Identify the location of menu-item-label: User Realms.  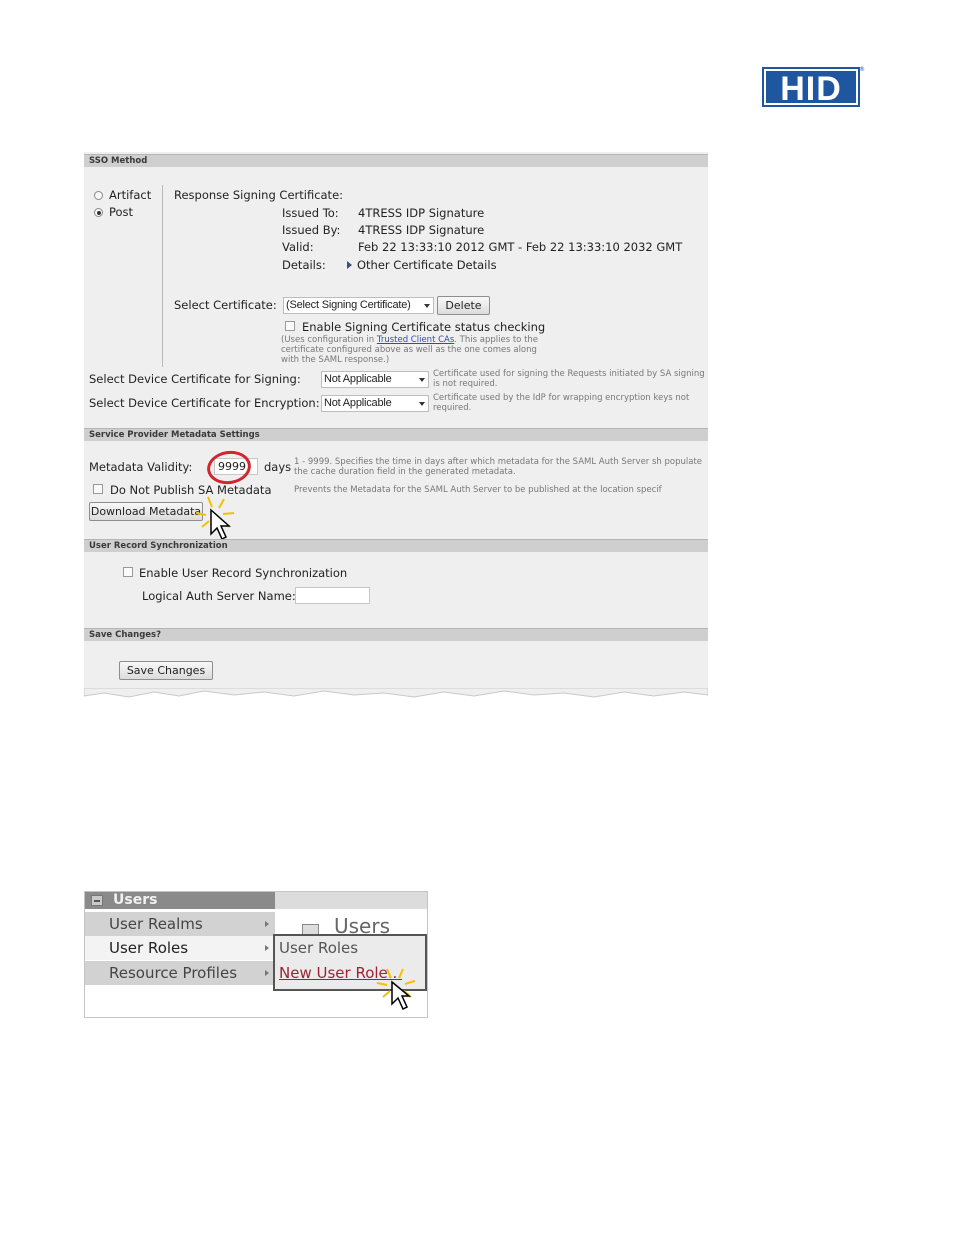
(156, 924).